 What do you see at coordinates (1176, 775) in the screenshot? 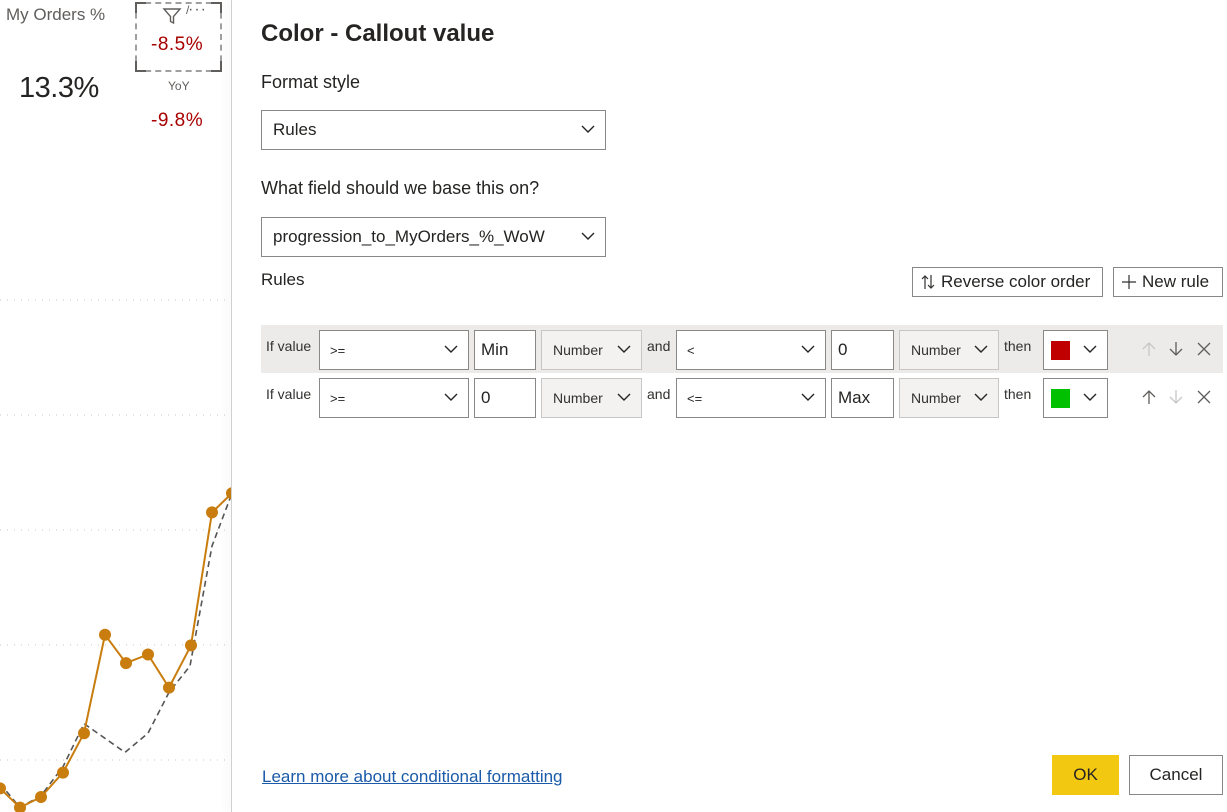
I see `cancel-button: Cancel` at bounding box center [1176, 775].